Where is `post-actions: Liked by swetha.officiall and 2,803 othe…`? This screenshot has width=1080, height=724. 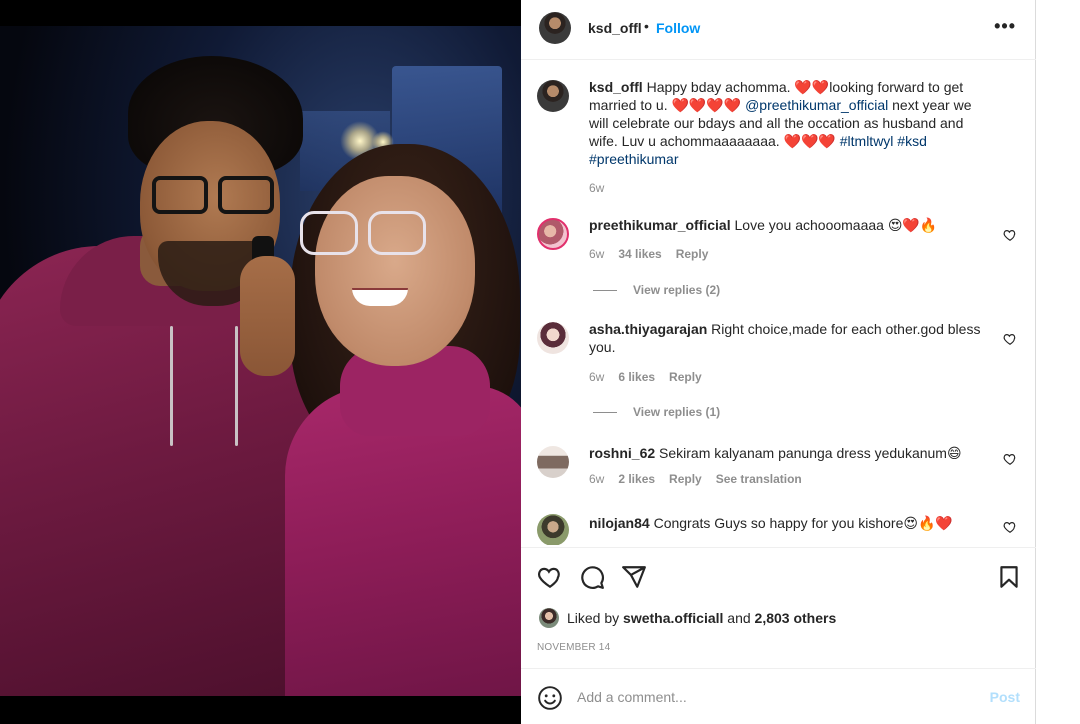 post-actions: Liked by swetha.officiall and 2,803 othe… is located at coordinates (778, 602).